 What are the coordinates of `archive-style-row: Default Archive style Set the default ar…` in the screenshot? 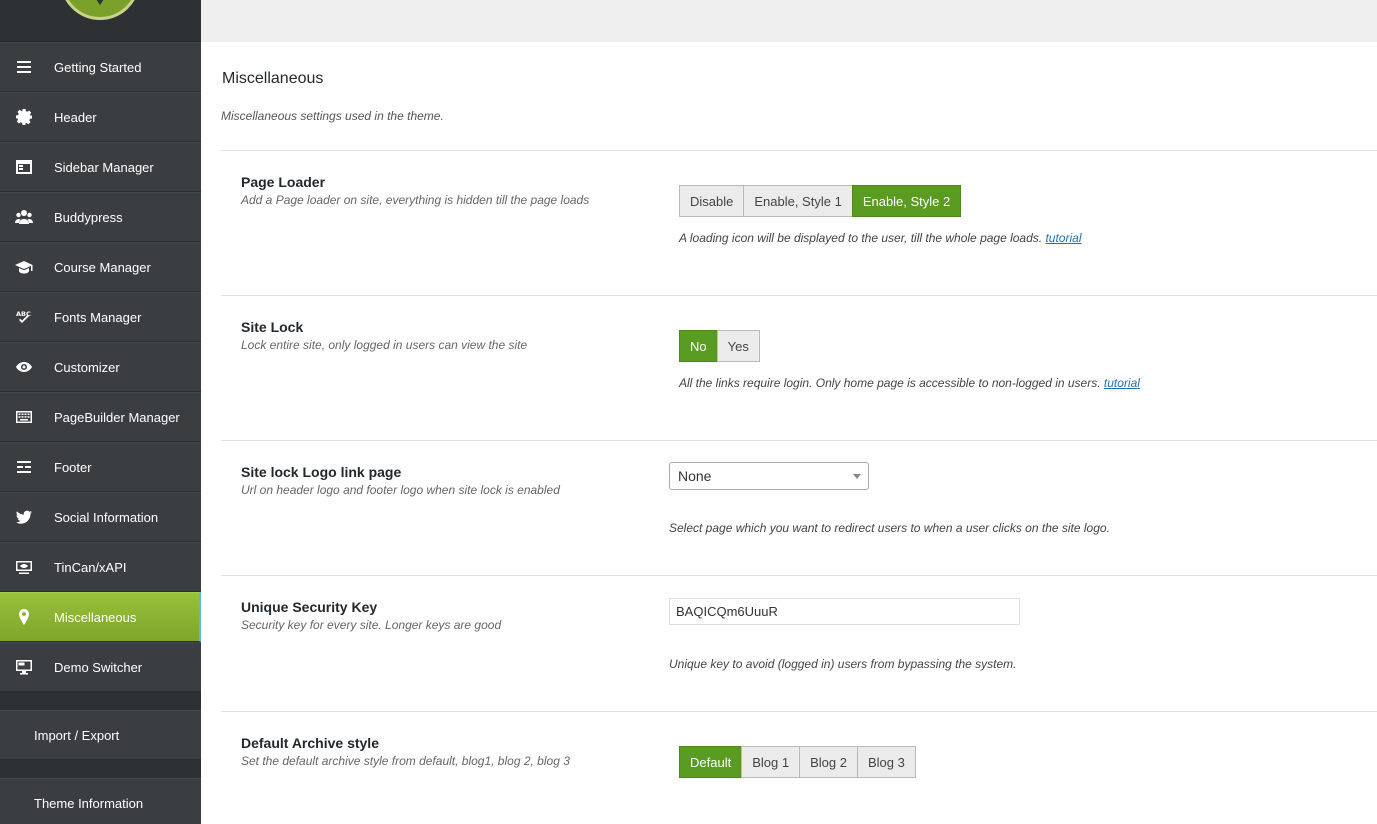 It's located at (799, 767).